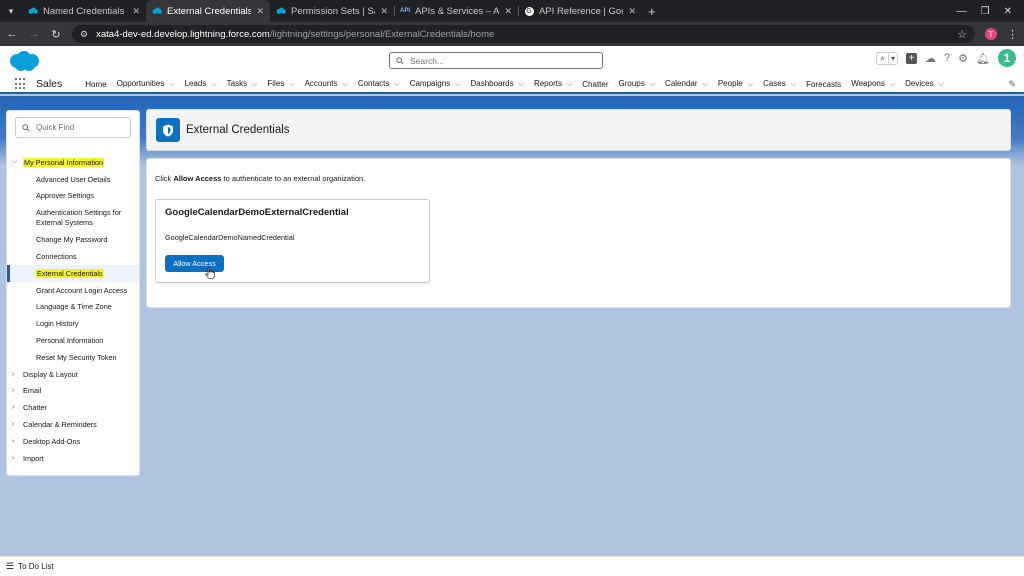  I want to click on tree-section: › Chatter, so click(73, 407).